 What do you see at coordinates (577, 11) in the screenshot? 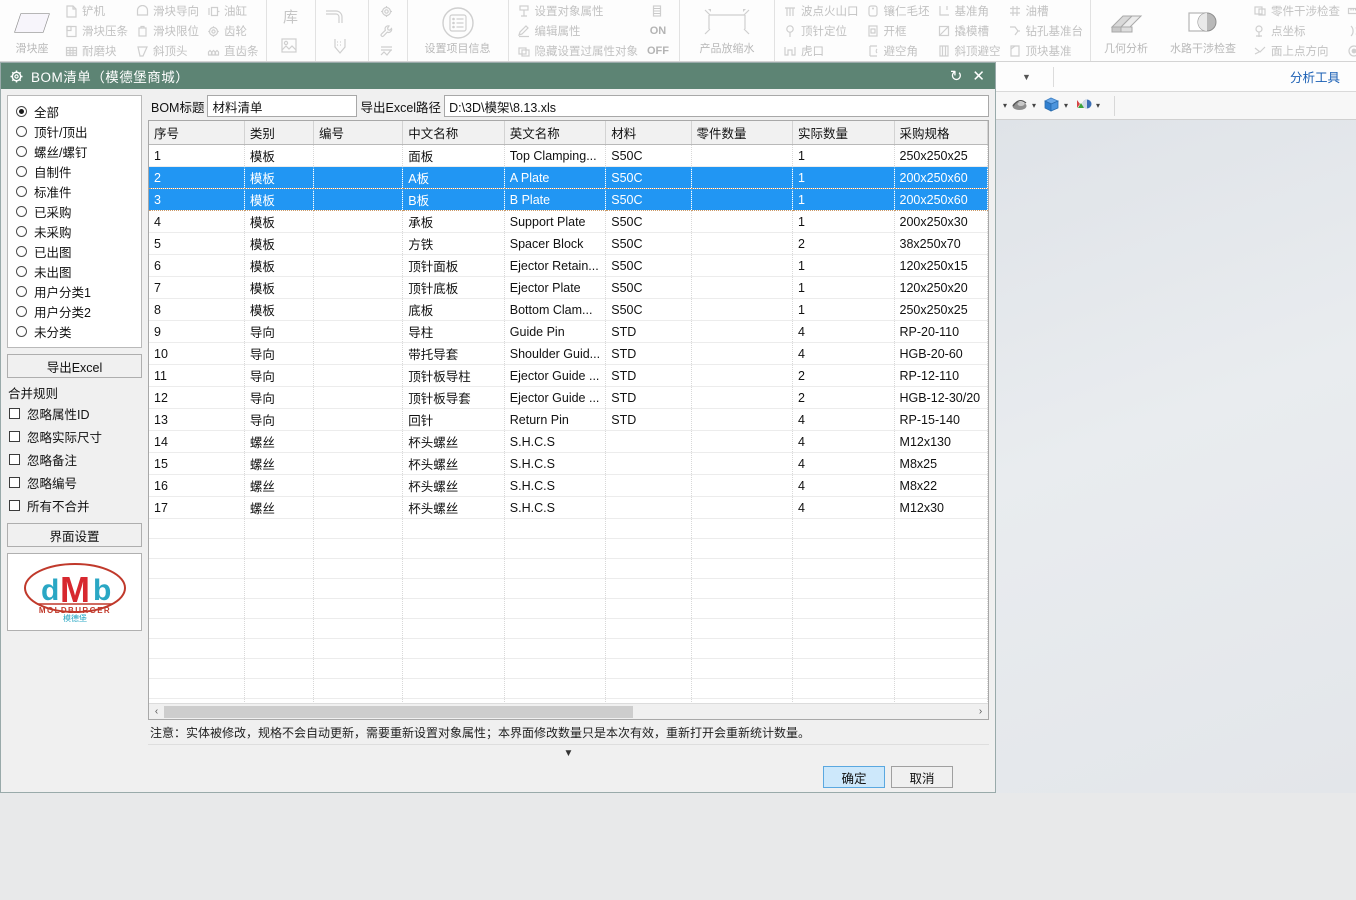
I see `ribbon-item-set-object-attr: 设置对象属性` at bounding box center [577, 11].